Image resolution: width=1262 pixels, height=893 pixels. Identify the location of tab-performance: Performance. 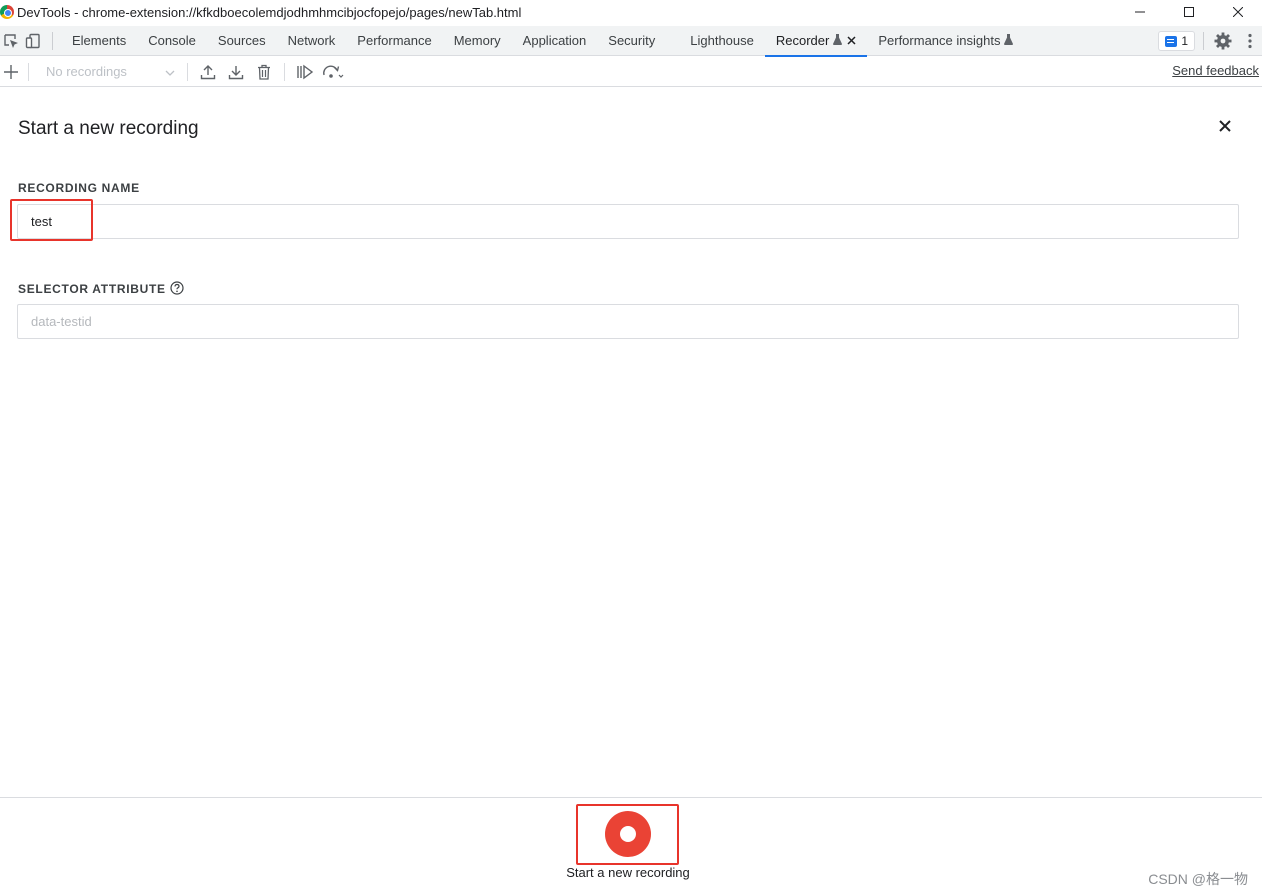
(394, 41).